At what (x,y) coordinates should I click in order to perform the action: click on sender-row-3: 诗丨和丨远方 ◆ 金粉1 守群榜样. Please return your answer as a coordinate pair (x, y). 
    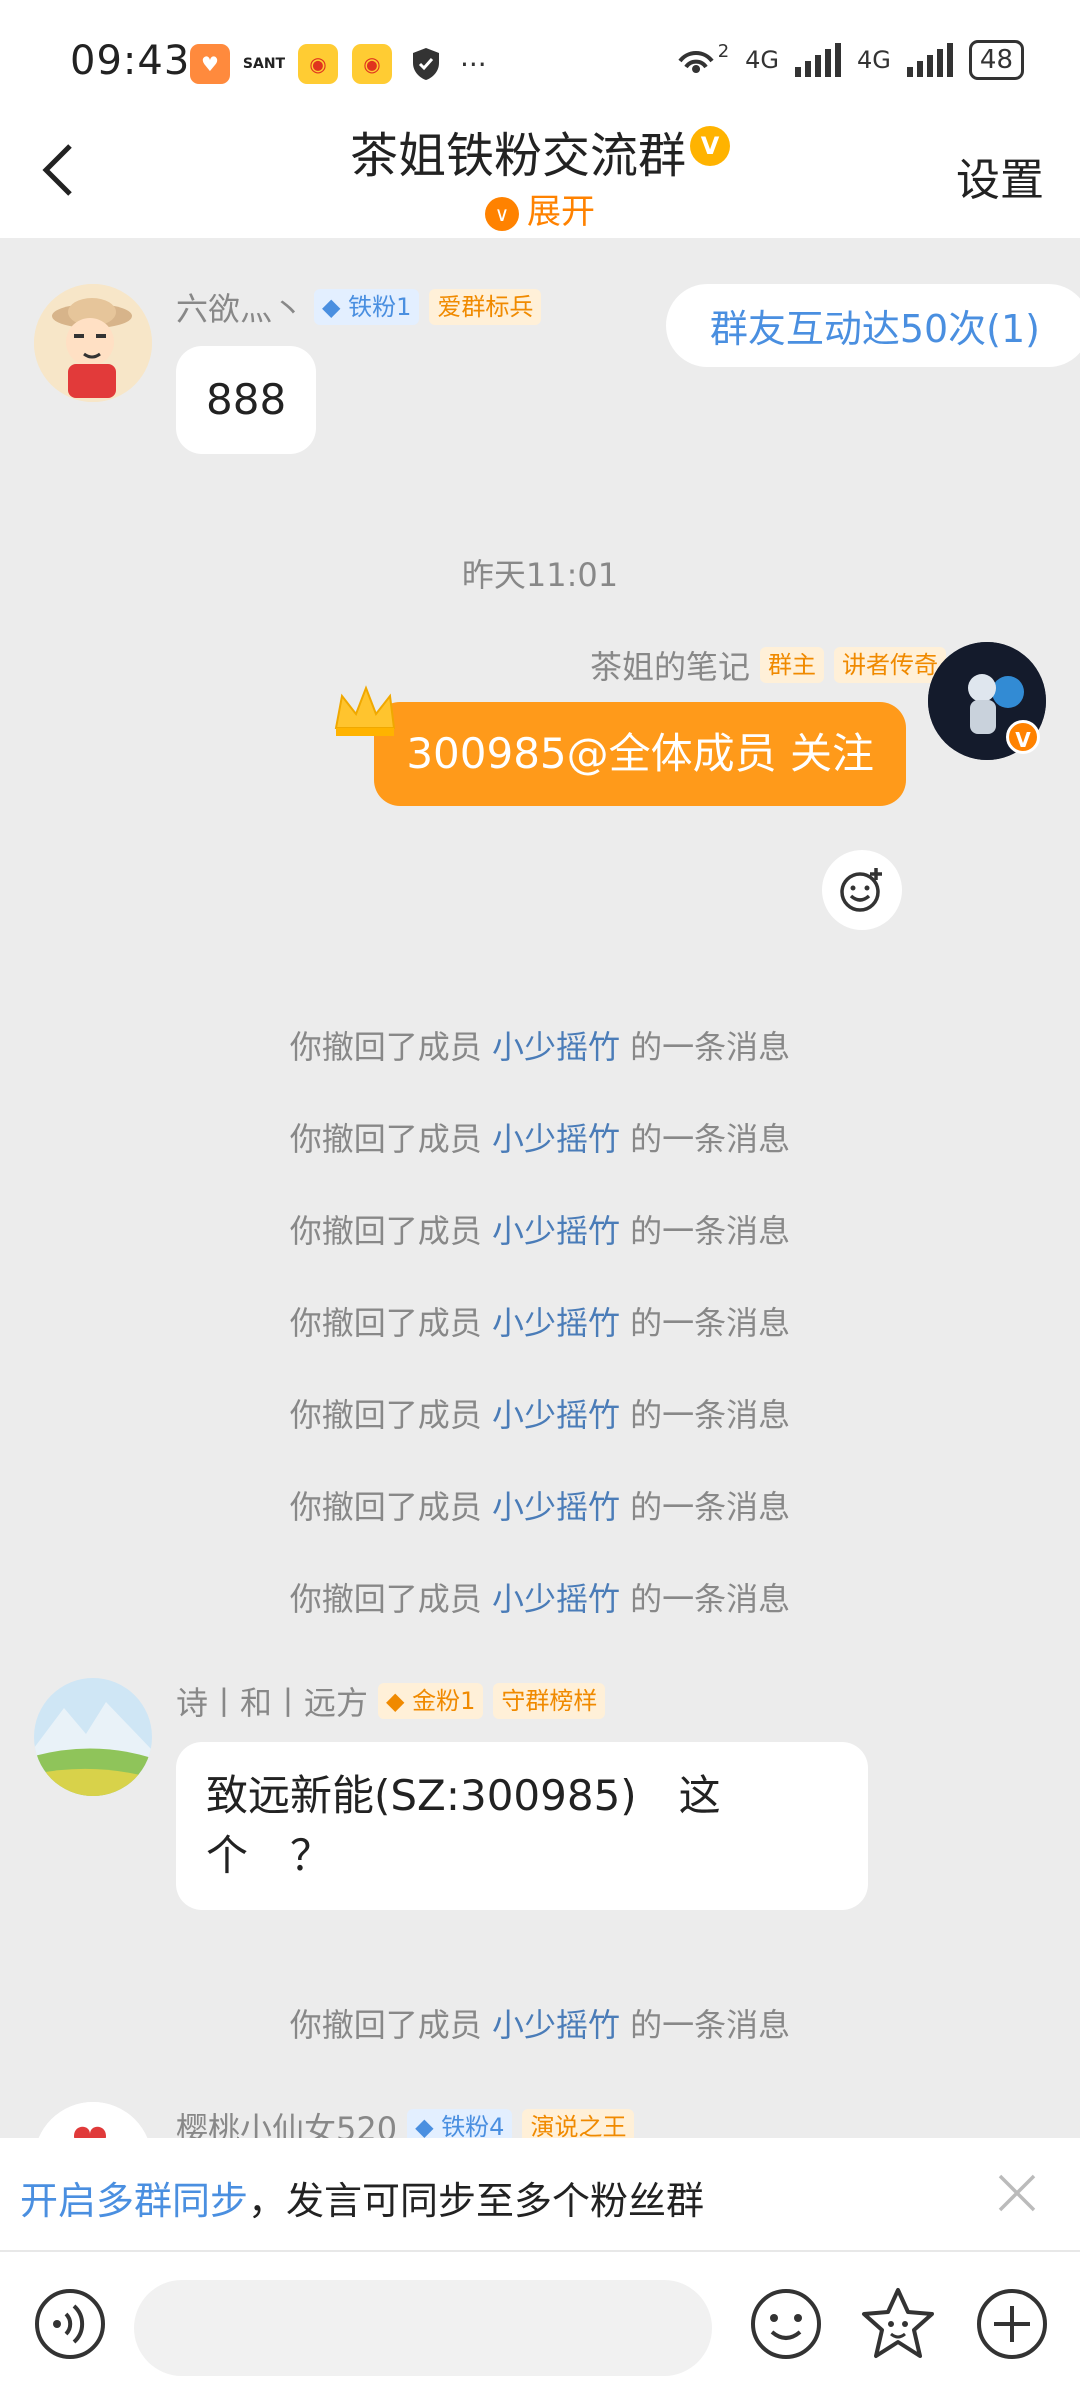
    Looking at the image, I should click on (391, 1701).